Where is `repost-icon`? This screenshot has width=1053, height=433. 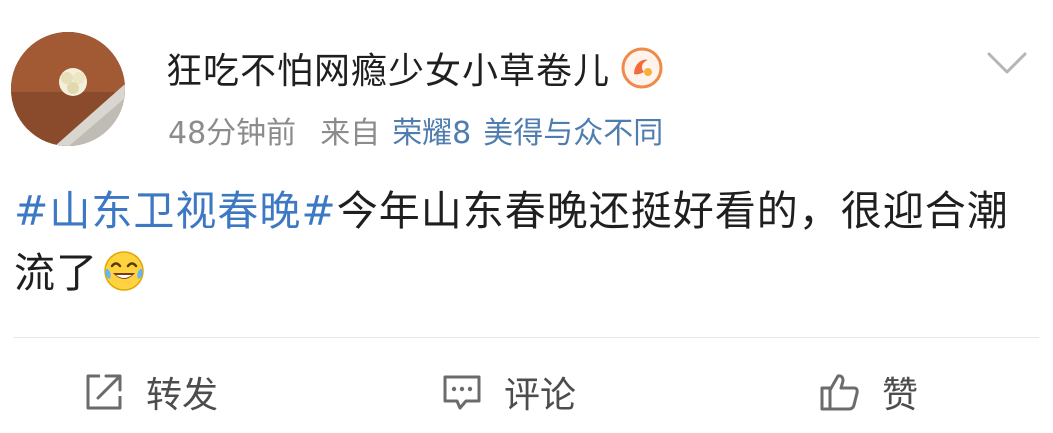
repost-icon is located at coordinates (104, 392).